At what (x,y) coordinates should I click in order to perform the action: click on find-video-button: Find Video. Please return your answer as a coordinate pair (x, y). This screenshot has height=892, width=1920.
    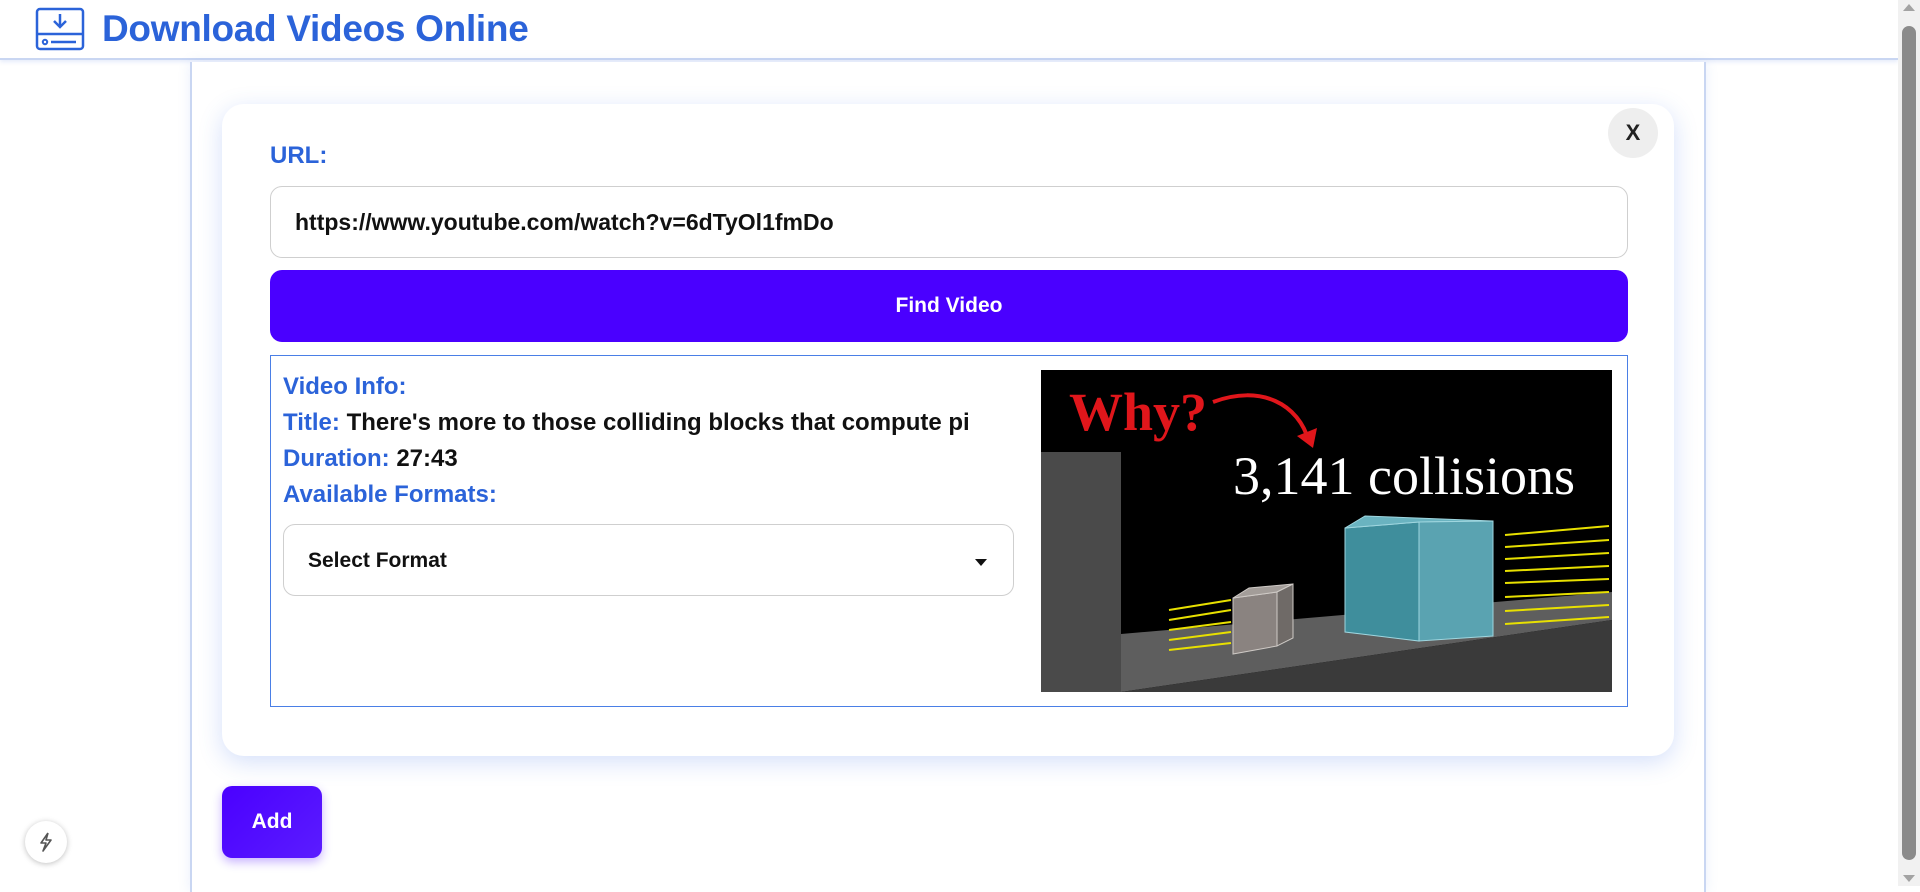
    Looking at the image, I should click on (949, 306).